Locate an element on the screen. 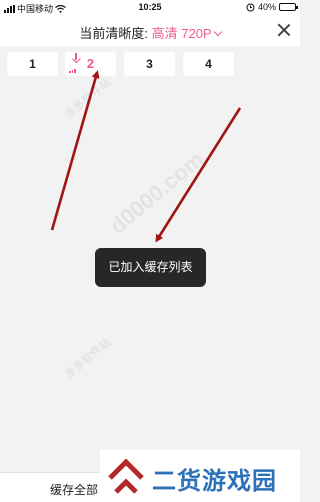 This screenshot has width=320, height=502. episode-label: 1 is located at coordinates (32, 64).